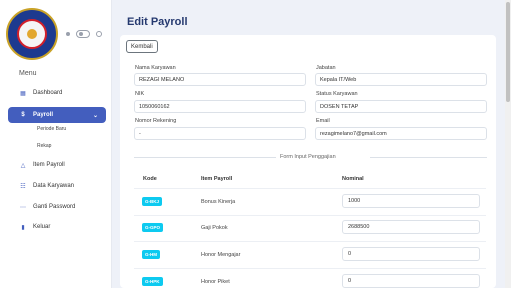 This screenshot has height=288, width=511. What do you see at coordinates (401, 79) in the screenshot?
I see `jabatan-field: Kepala IT/Web` at bounding box center [401, 79].